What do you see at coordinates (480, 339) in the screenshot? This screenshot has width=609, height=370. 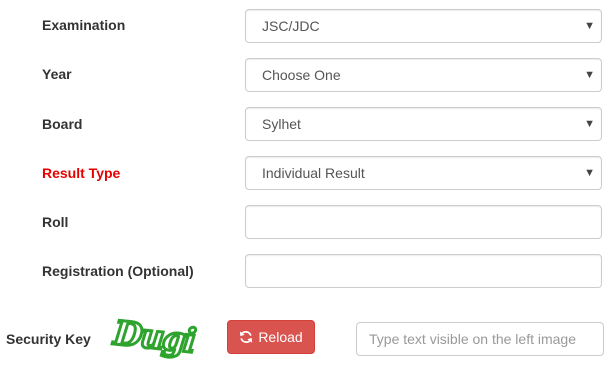 I see `security-key-input` at bounding box center [480, 339].